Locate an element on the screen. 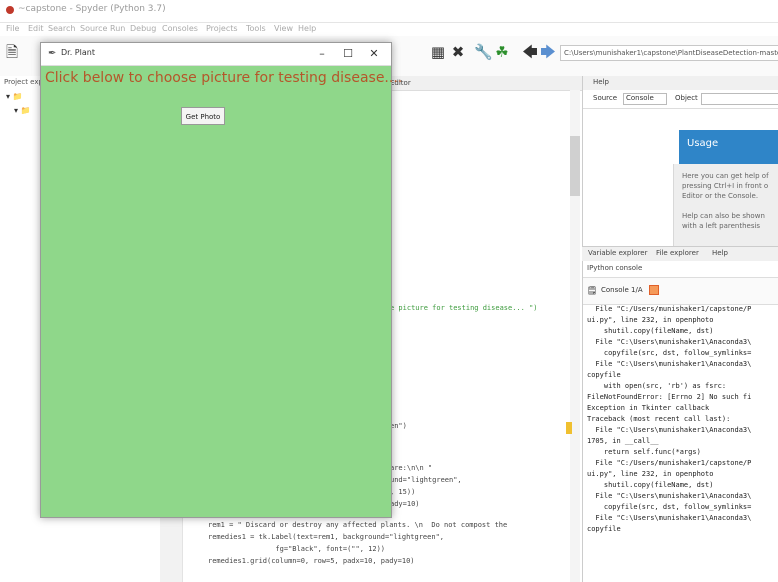 The height and width of the screenshot is (582, 778). warning-marker-icon is located at coordinates (569, 428).